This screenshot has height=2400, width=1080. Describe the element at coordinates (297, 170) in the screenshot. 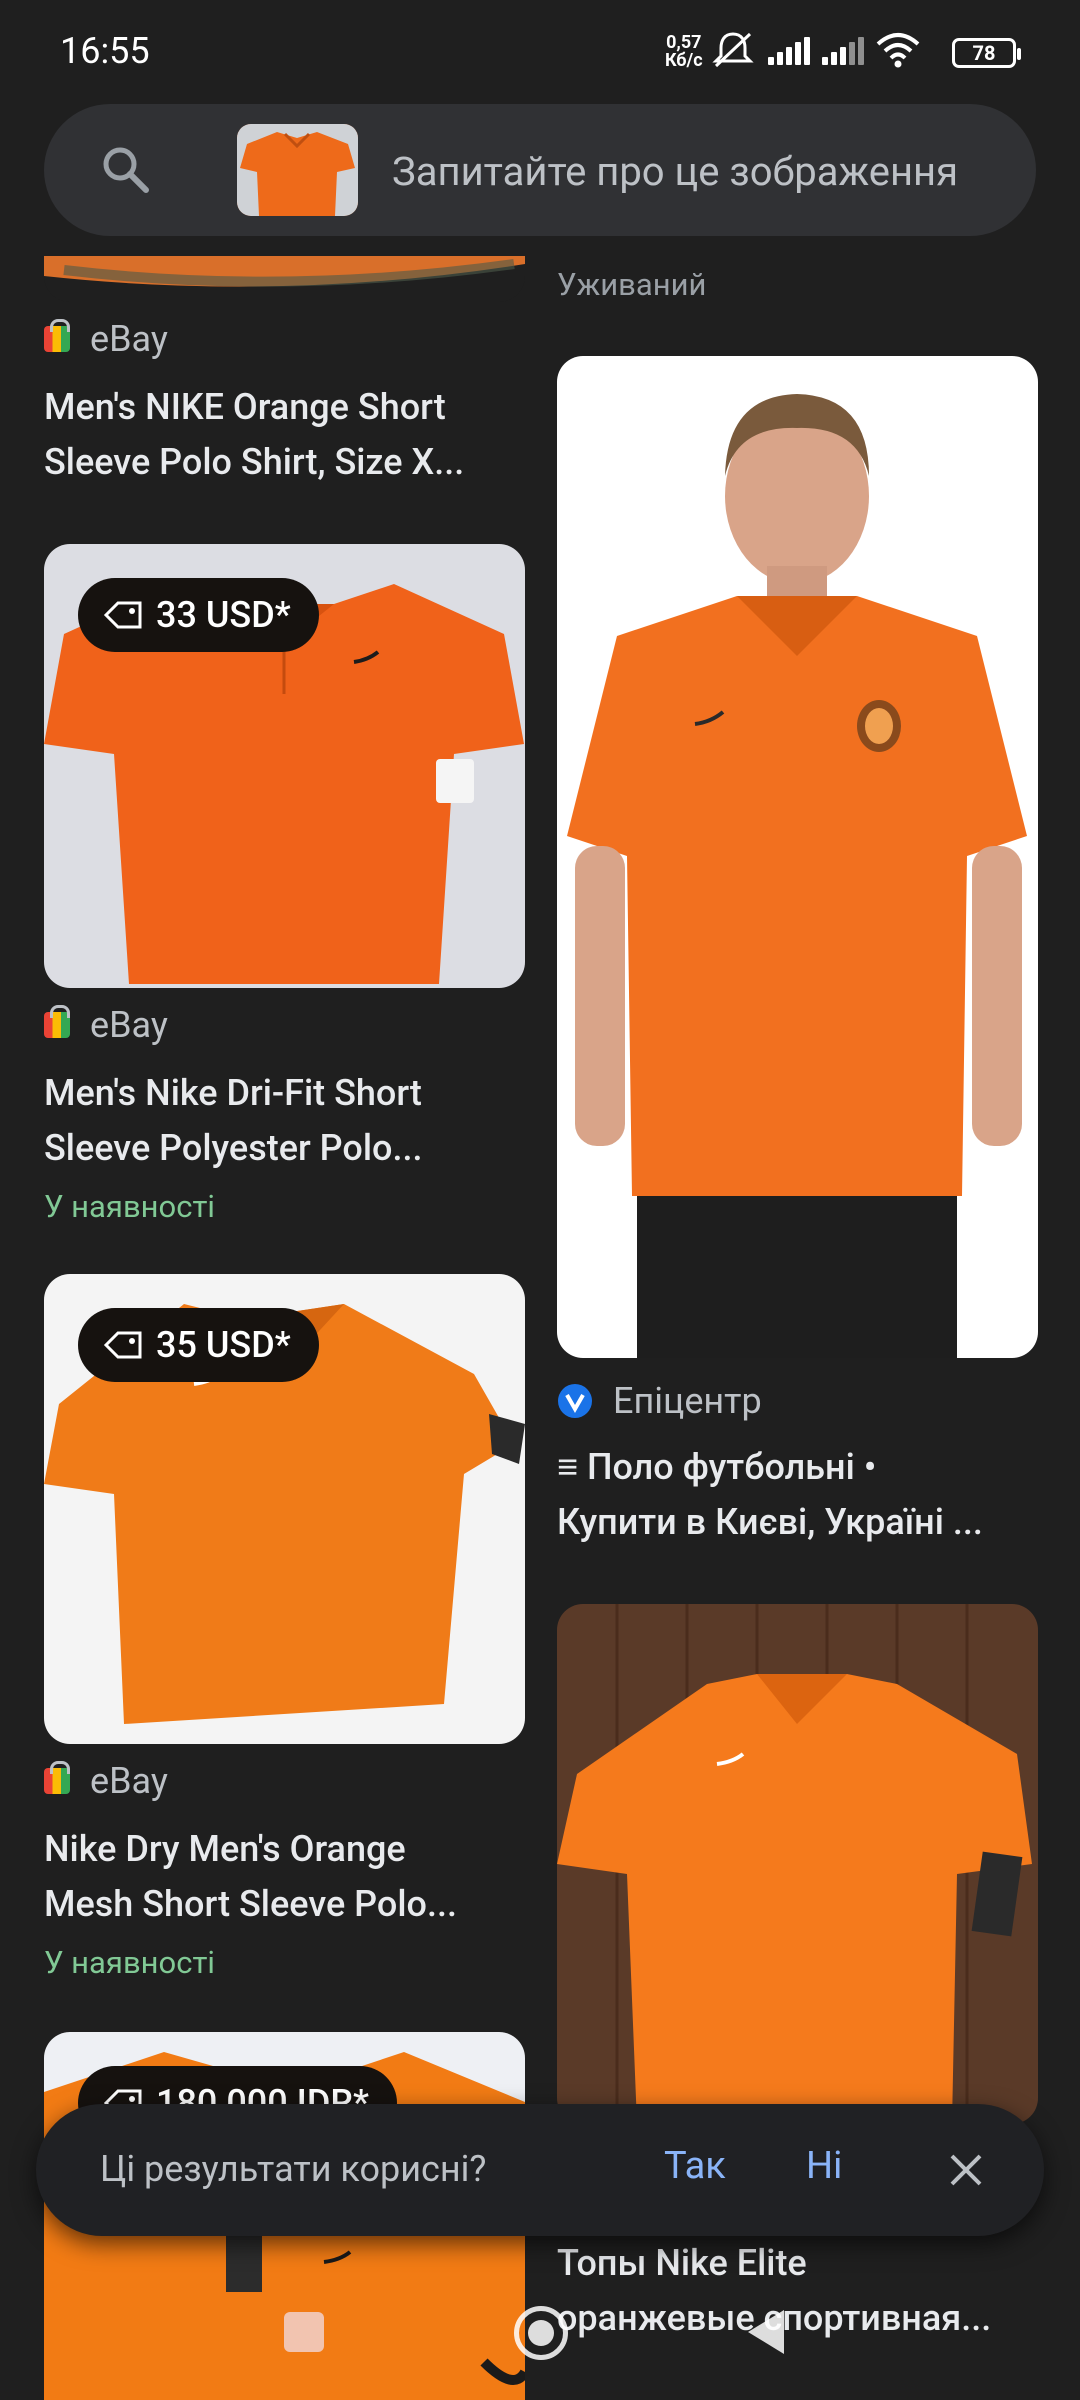

I see `query-image-thumbnail` at that location.